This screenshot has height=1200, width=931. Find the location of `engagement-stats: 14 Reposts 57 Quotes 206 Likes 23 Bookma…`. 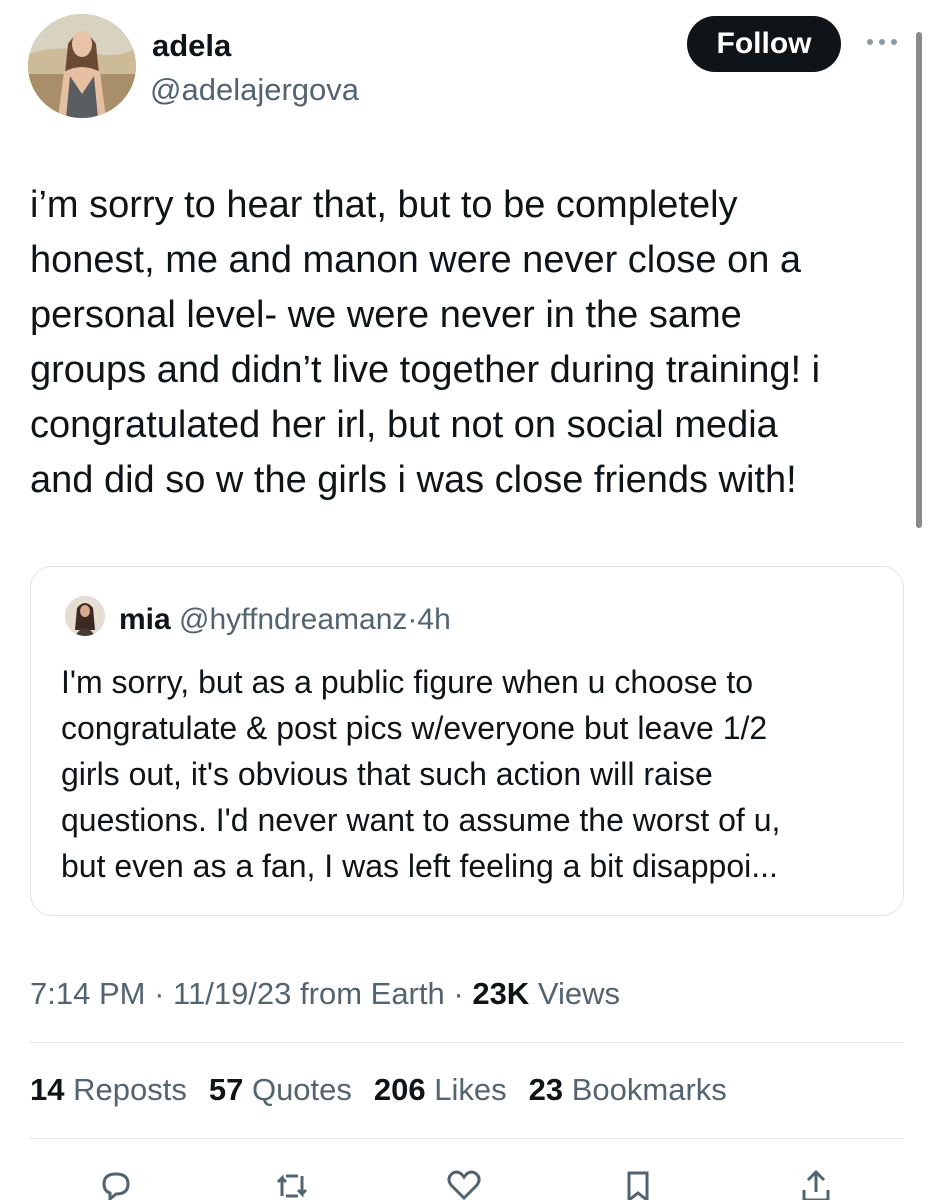

engagement-stats: 14 Reposts 57 Quotes 206 Likes 23 Bookma… is located at coordinates (378, 1090).